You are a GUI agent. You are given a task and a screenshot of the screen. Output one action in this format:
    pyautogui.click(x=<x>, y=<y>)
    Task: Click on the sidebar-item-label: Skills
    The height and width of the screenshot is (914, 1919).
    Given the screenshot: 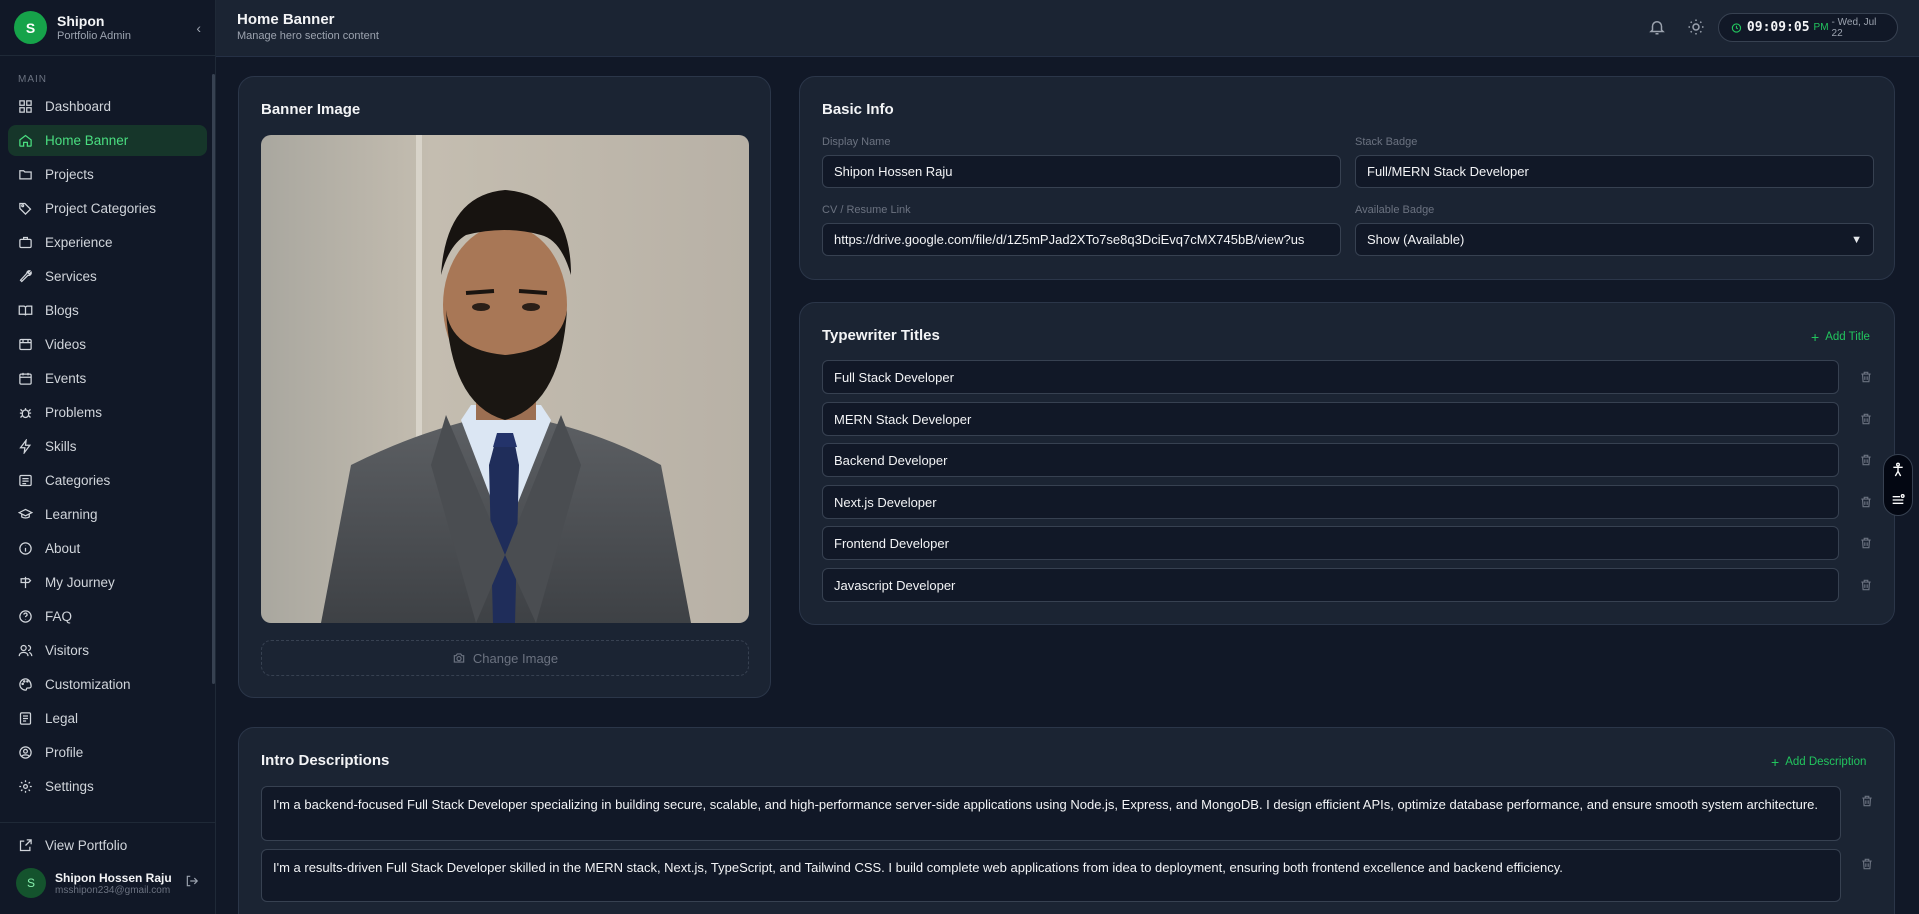 What is the action you would take?
    pyautogui.click(x=61, y=446)
    